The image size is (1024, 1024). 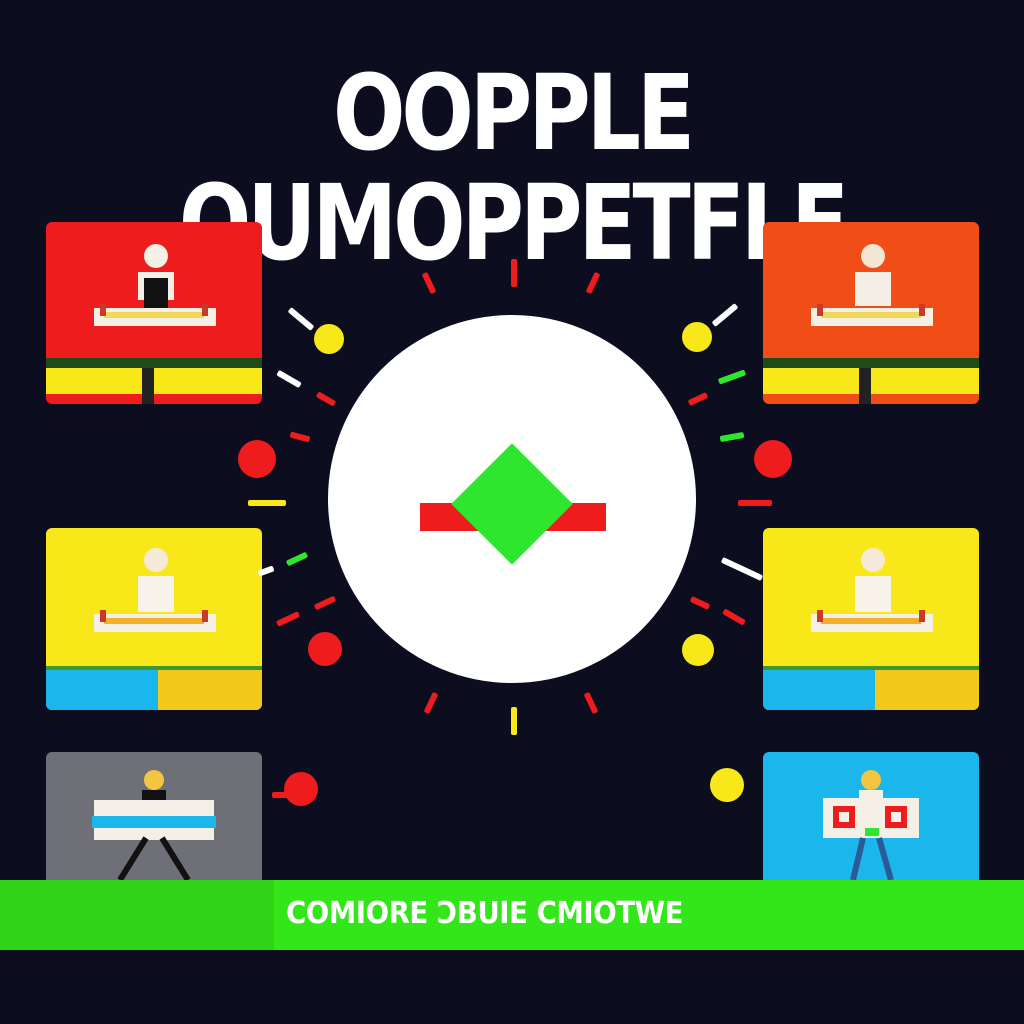 I want to click on card-middle-right, so click(x=871, y=619).